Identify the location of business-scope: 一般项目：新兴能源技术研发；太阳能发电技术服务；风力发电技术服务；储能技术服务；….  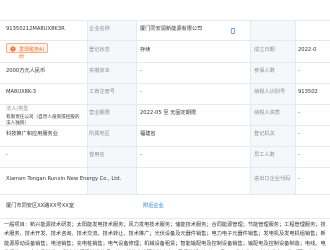
(165, 236).